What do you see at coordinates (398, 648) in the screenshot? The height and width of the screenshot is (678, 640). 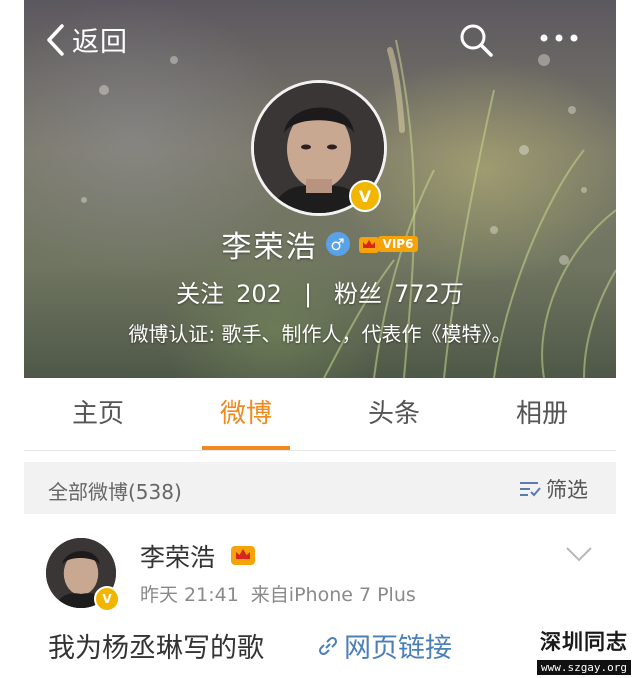 I see `web-link-label: 网页链接` at bounding box center [398, 648].